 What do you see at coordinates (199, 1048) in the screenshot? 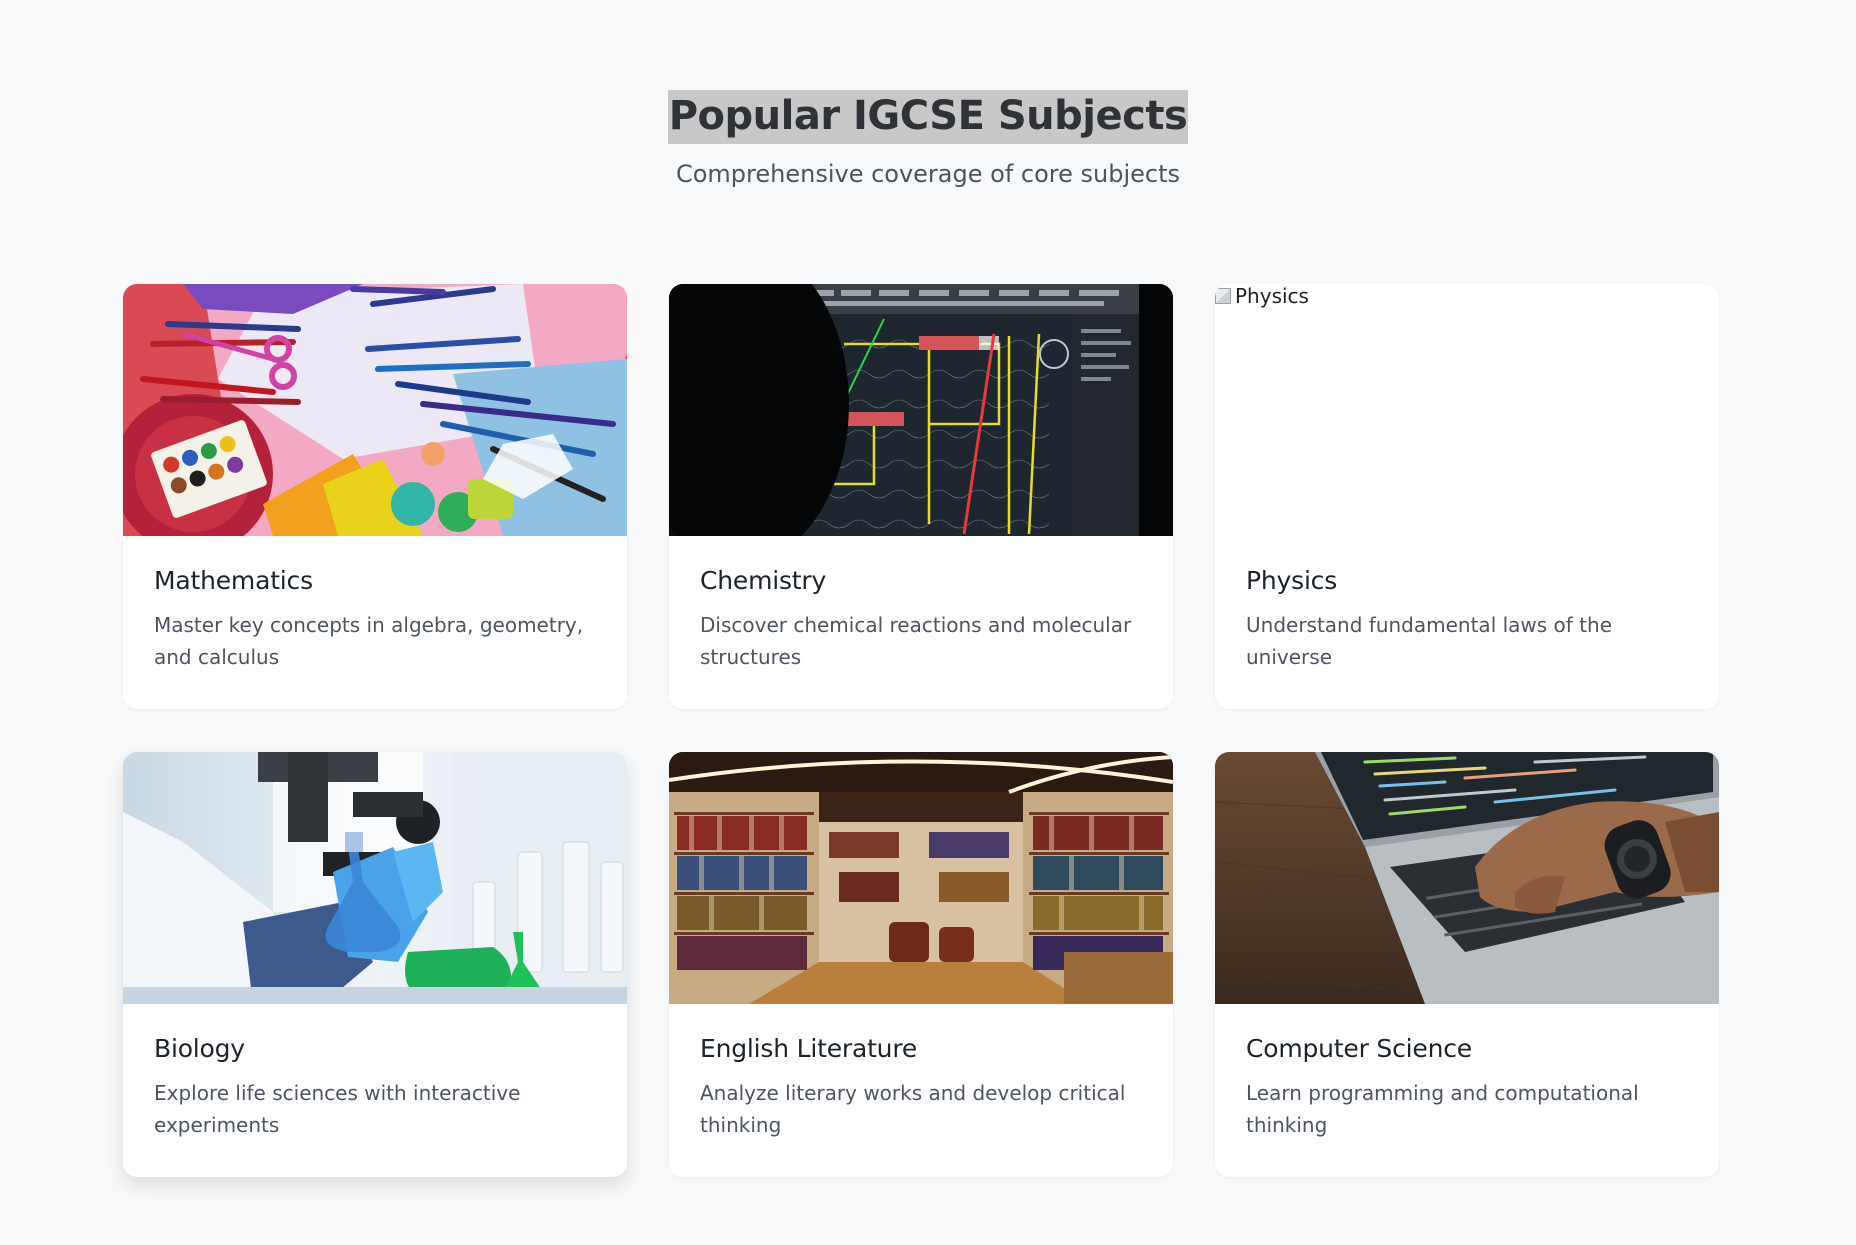
I see `subject-title: Biology` at bounding box center [199, 1048].